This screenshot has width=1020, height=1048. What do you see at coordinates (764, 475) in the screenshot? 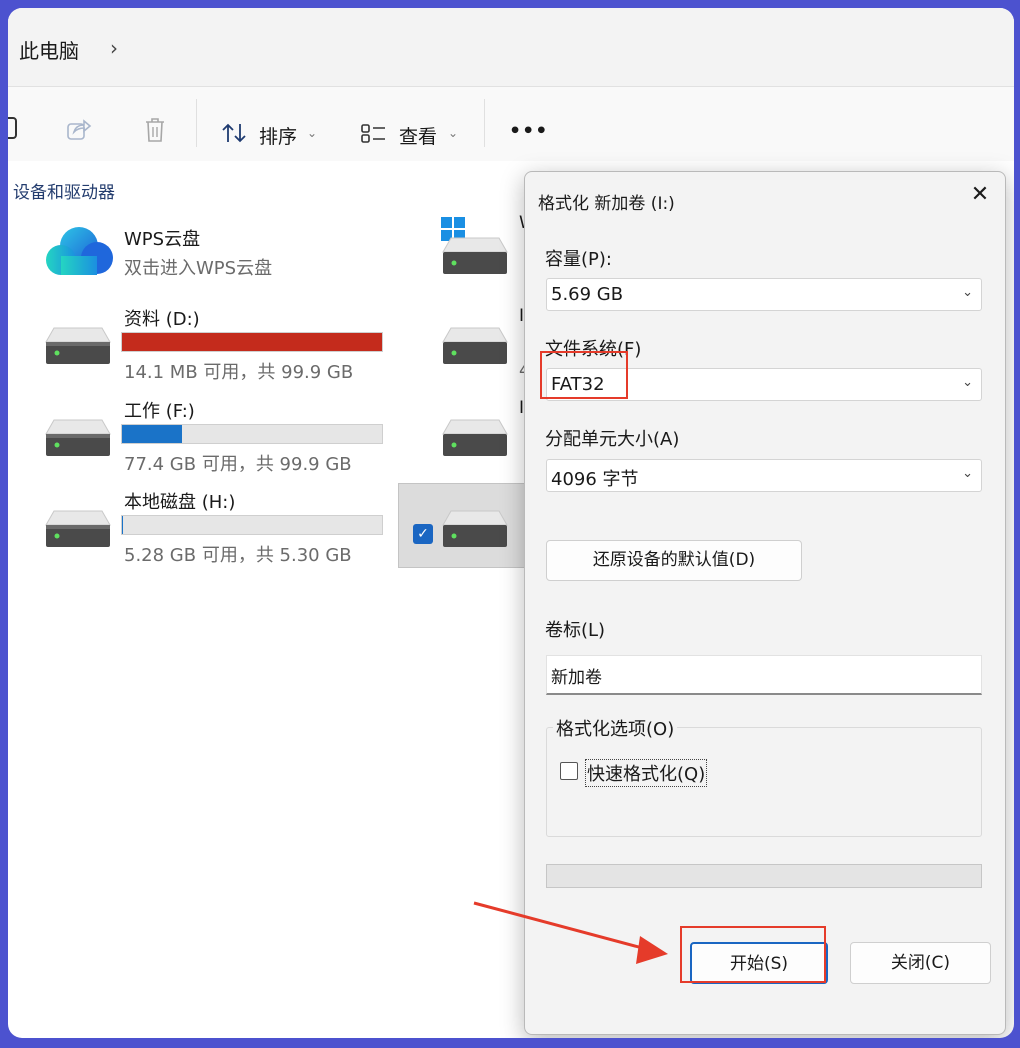
I see `allocation-select: 4096 字节 ⌄` at bounding box center [764, 475].